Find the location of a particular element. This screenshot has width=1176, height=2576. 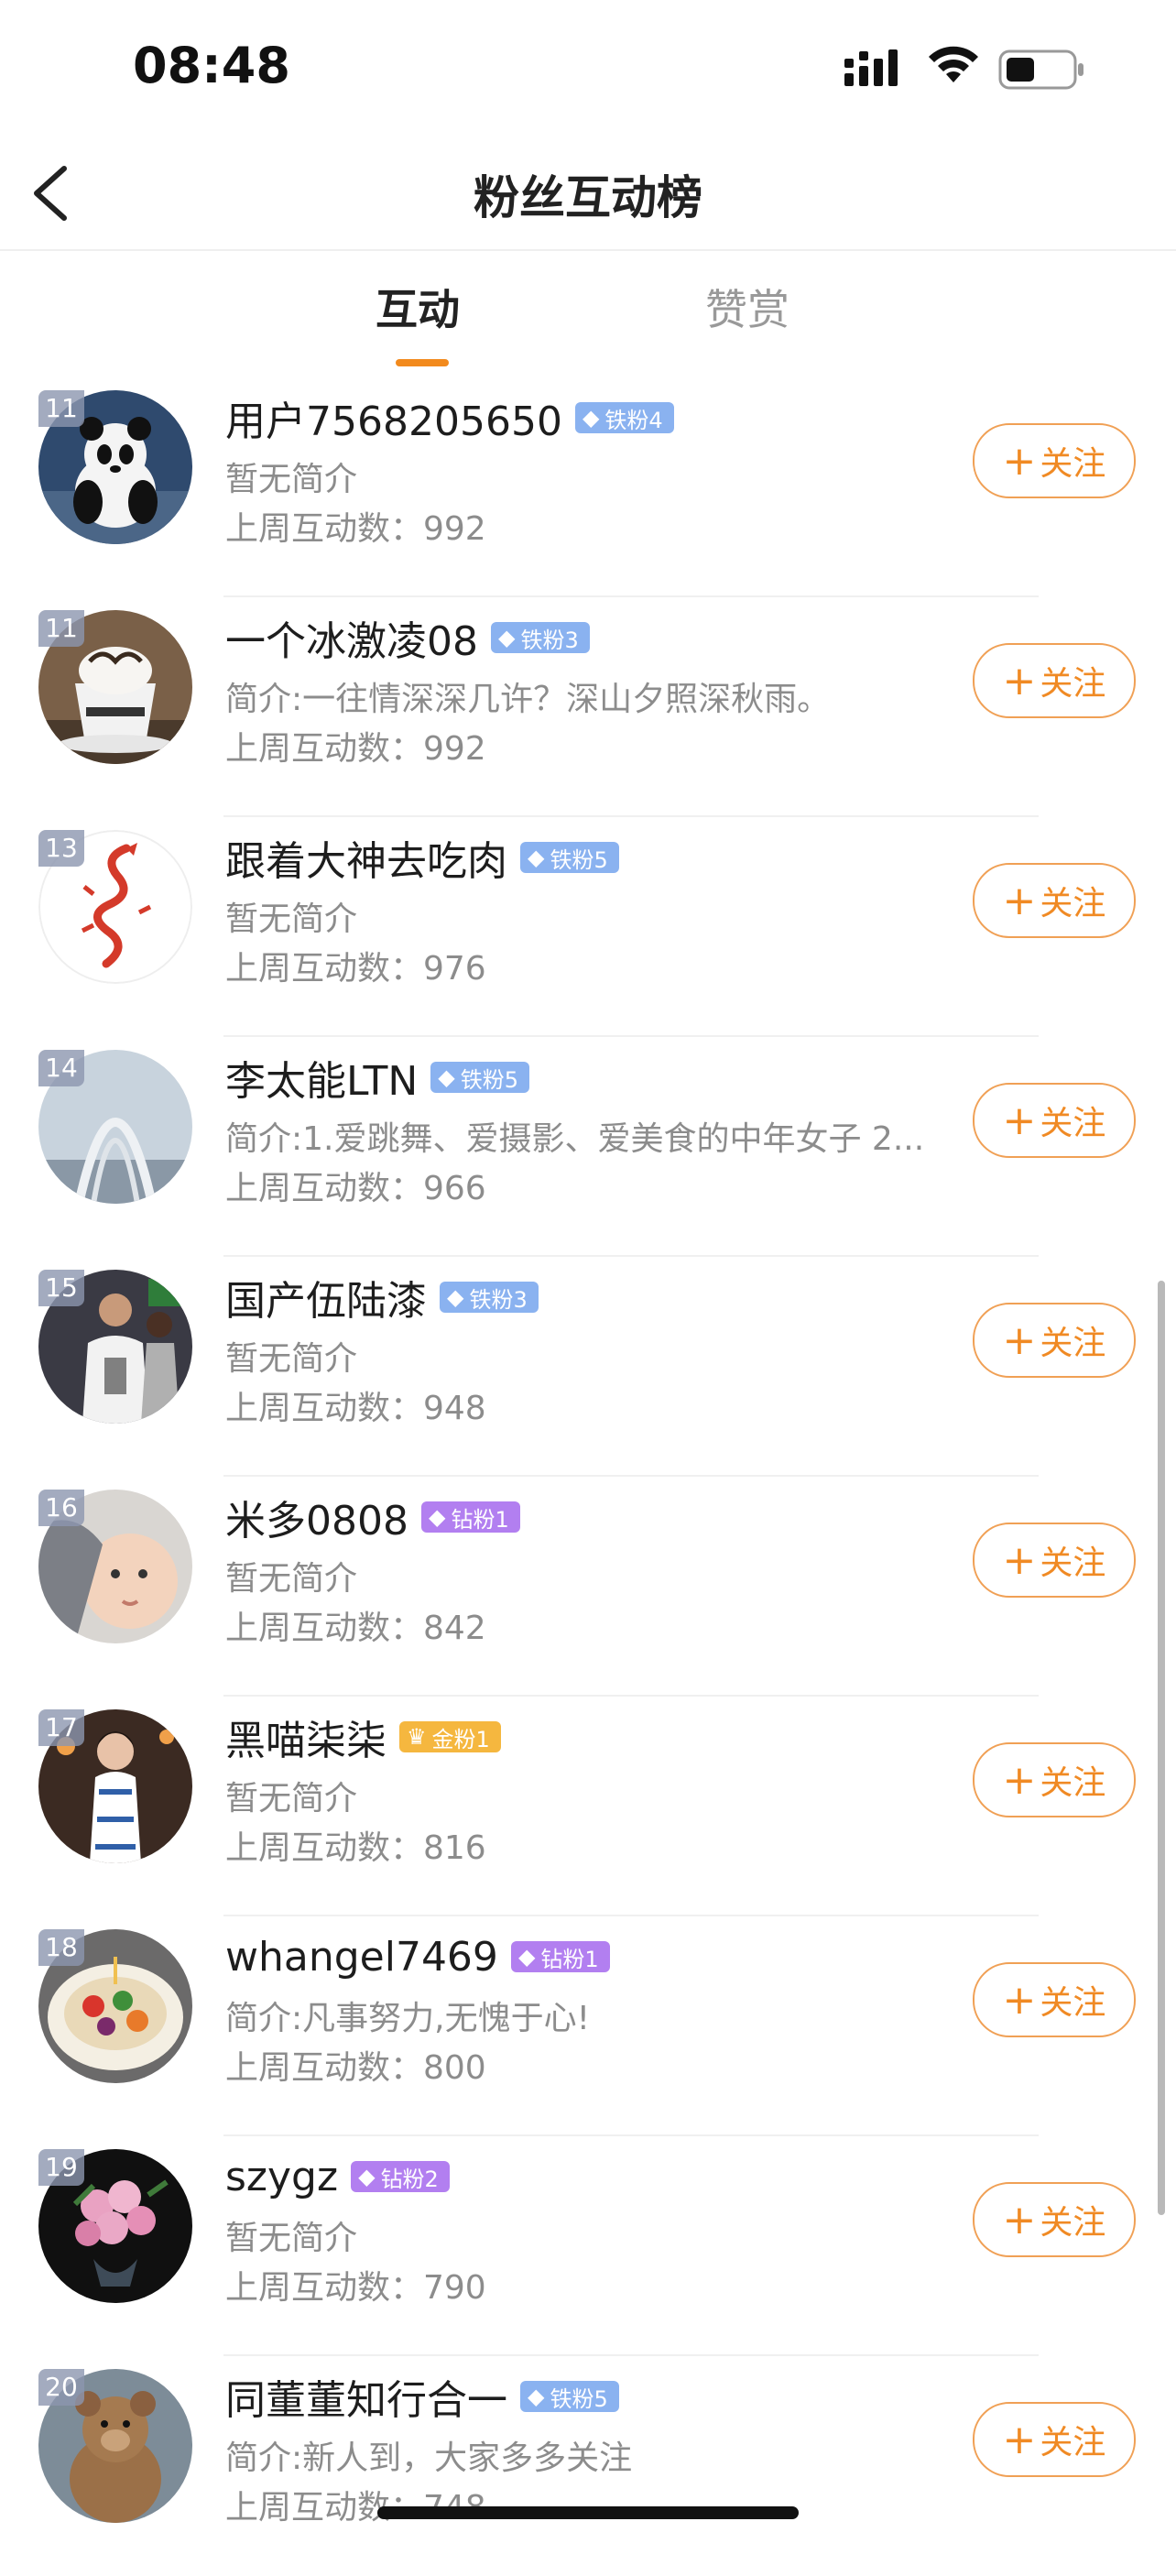

status-bar: 08:48 is located at coordinates (588, 68).